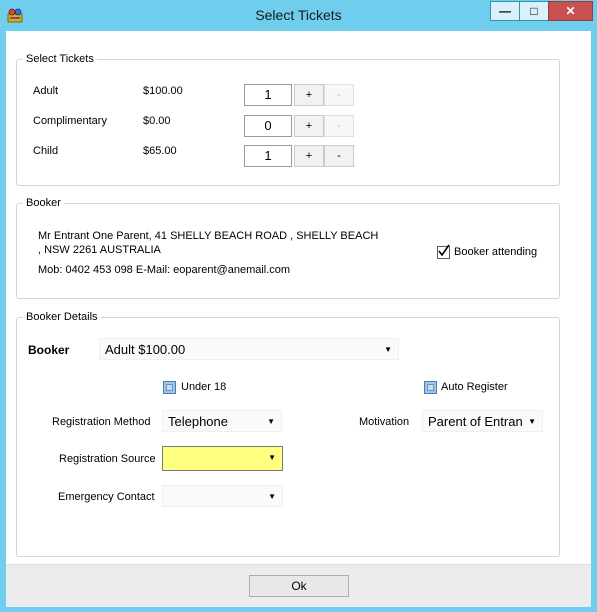  What do you see at coordinates (474, 387) in the screenshot?
I see `auto-register-label: Auto Register` at bounding box center [474, 387].